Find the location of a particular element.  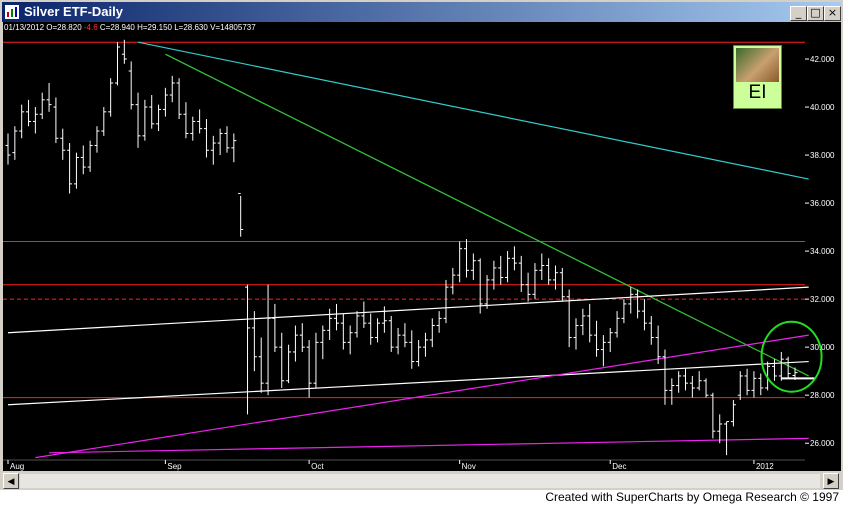

info-close: C=28.940 is located at coordinates (117, 27).